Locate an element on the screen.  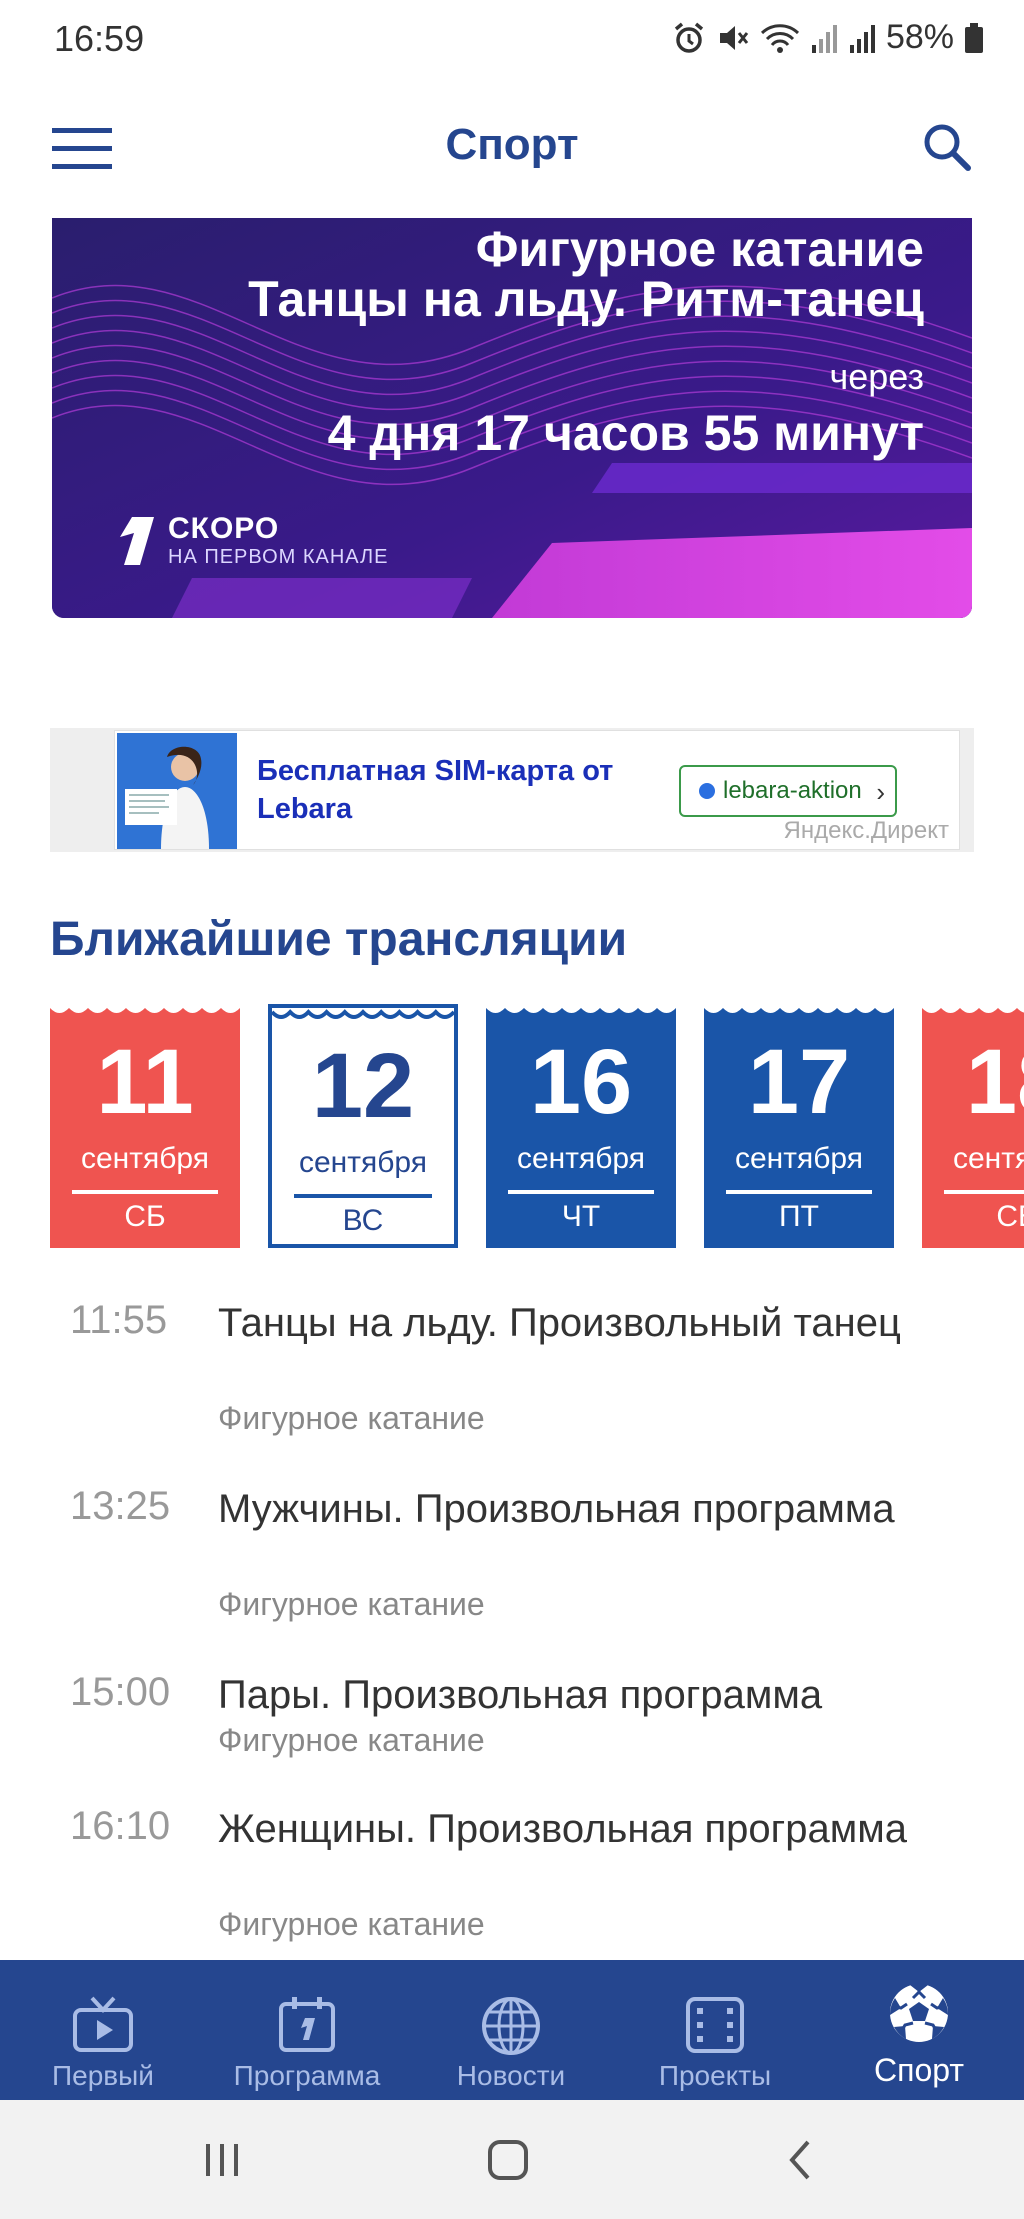
search-icon is located at coordinates (947, 147).